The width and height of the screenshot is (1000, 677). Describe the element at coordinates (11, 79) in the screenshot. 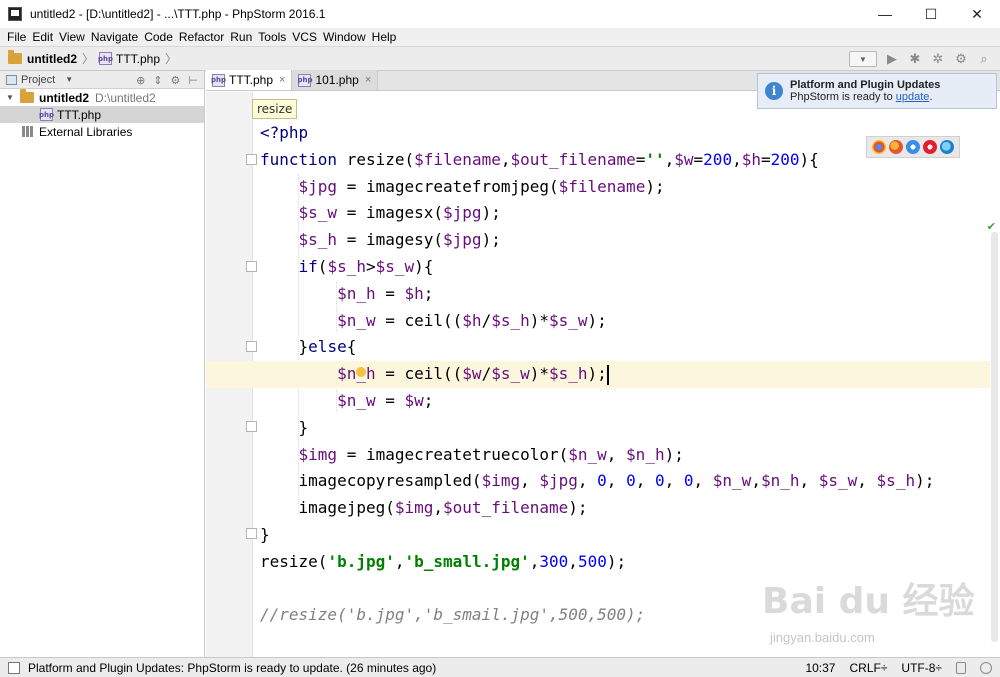

I see `project-view-icon` at that location.